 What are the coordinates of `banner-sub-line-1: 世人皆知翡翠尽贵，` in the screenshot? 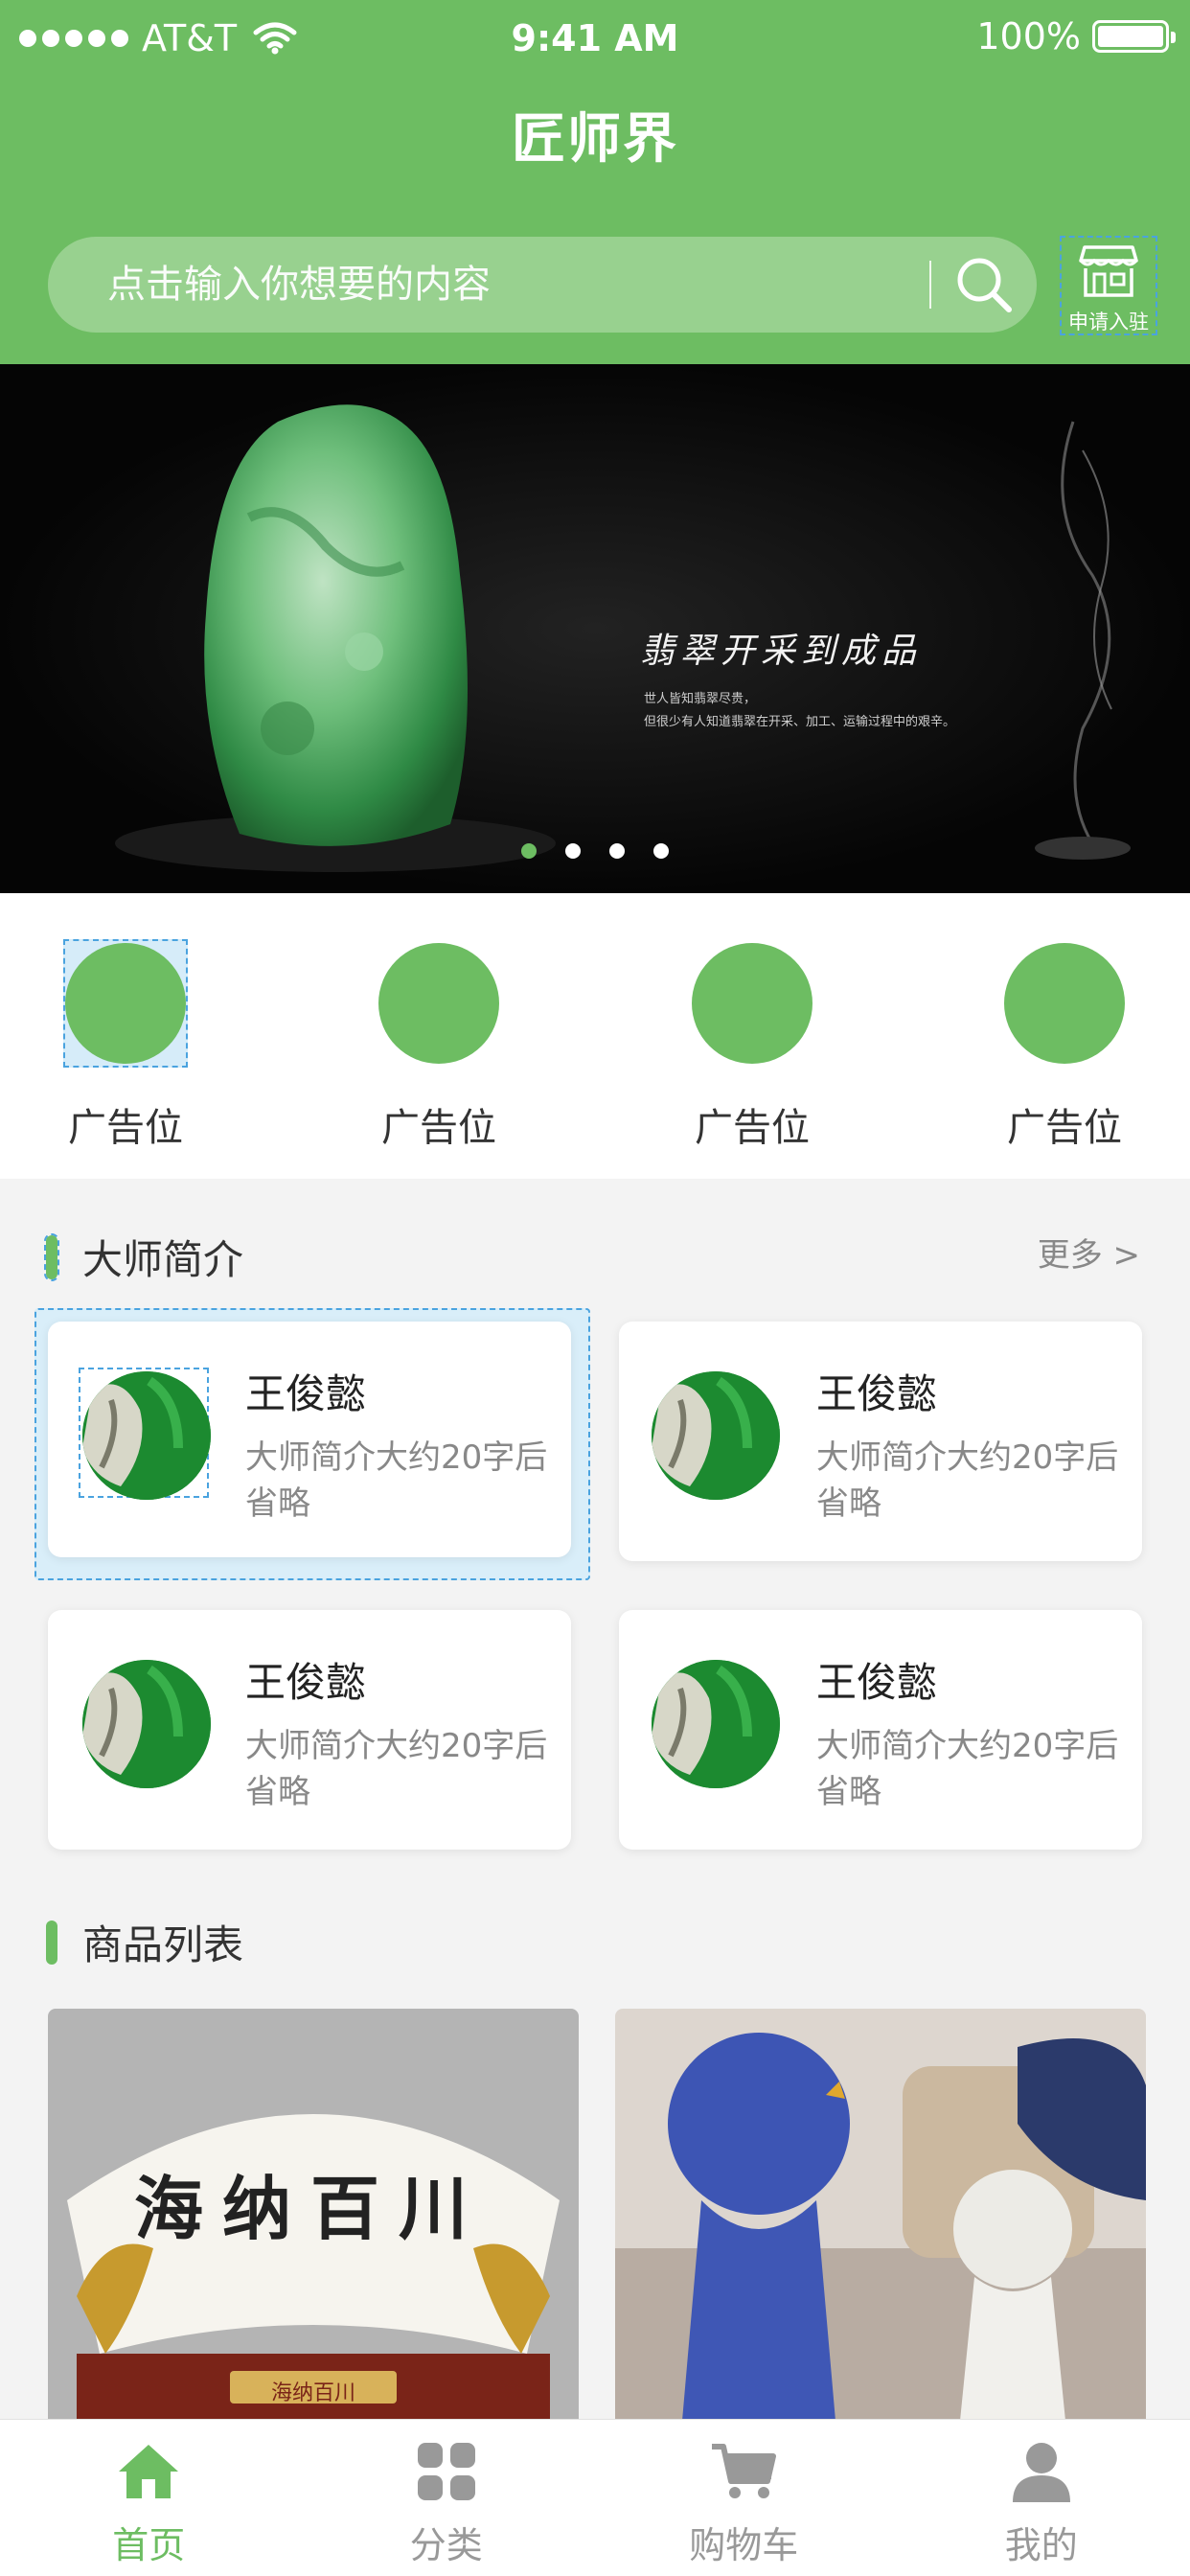 It's located at (700, 699).